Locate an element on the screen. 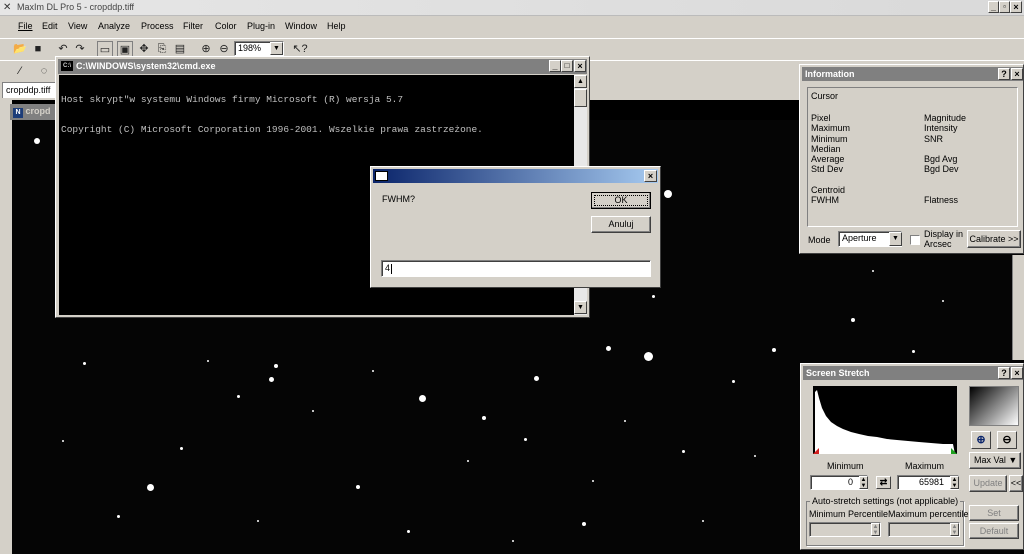 This screenshot has width=1024, height=554. copy-icon: ⎘ is located at coordinates (162, 49).